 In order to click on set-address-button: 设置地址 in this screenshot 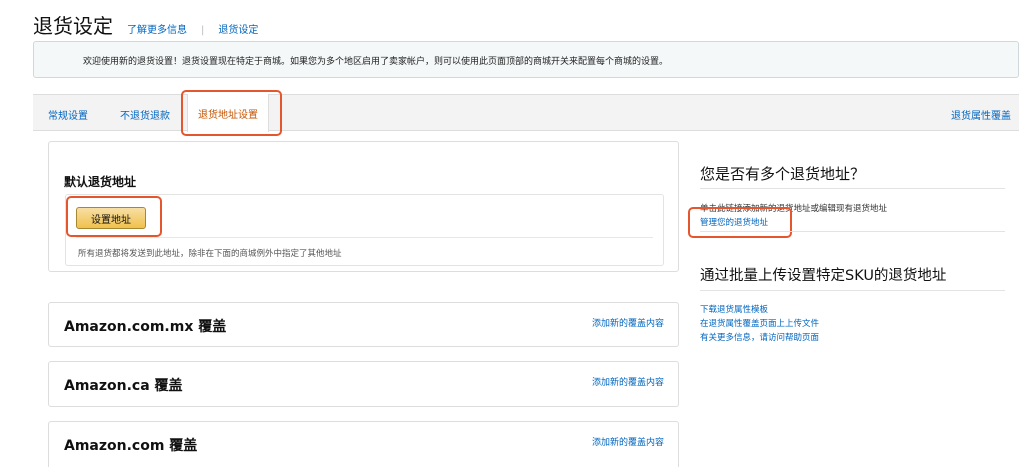, I will do `click(111, 218)`.